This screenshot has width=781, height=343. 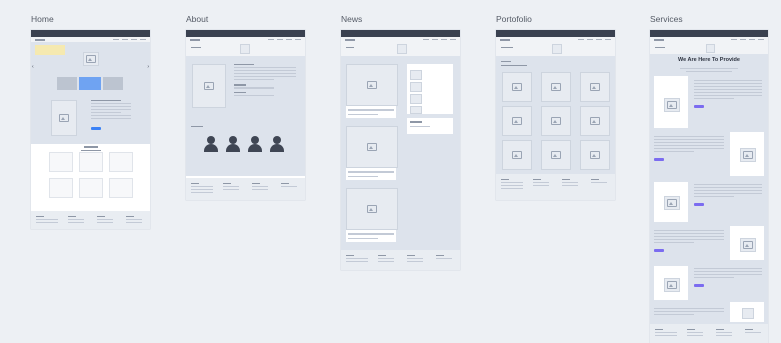 I want to click on portofolio-header, so click(x=555, y=33).